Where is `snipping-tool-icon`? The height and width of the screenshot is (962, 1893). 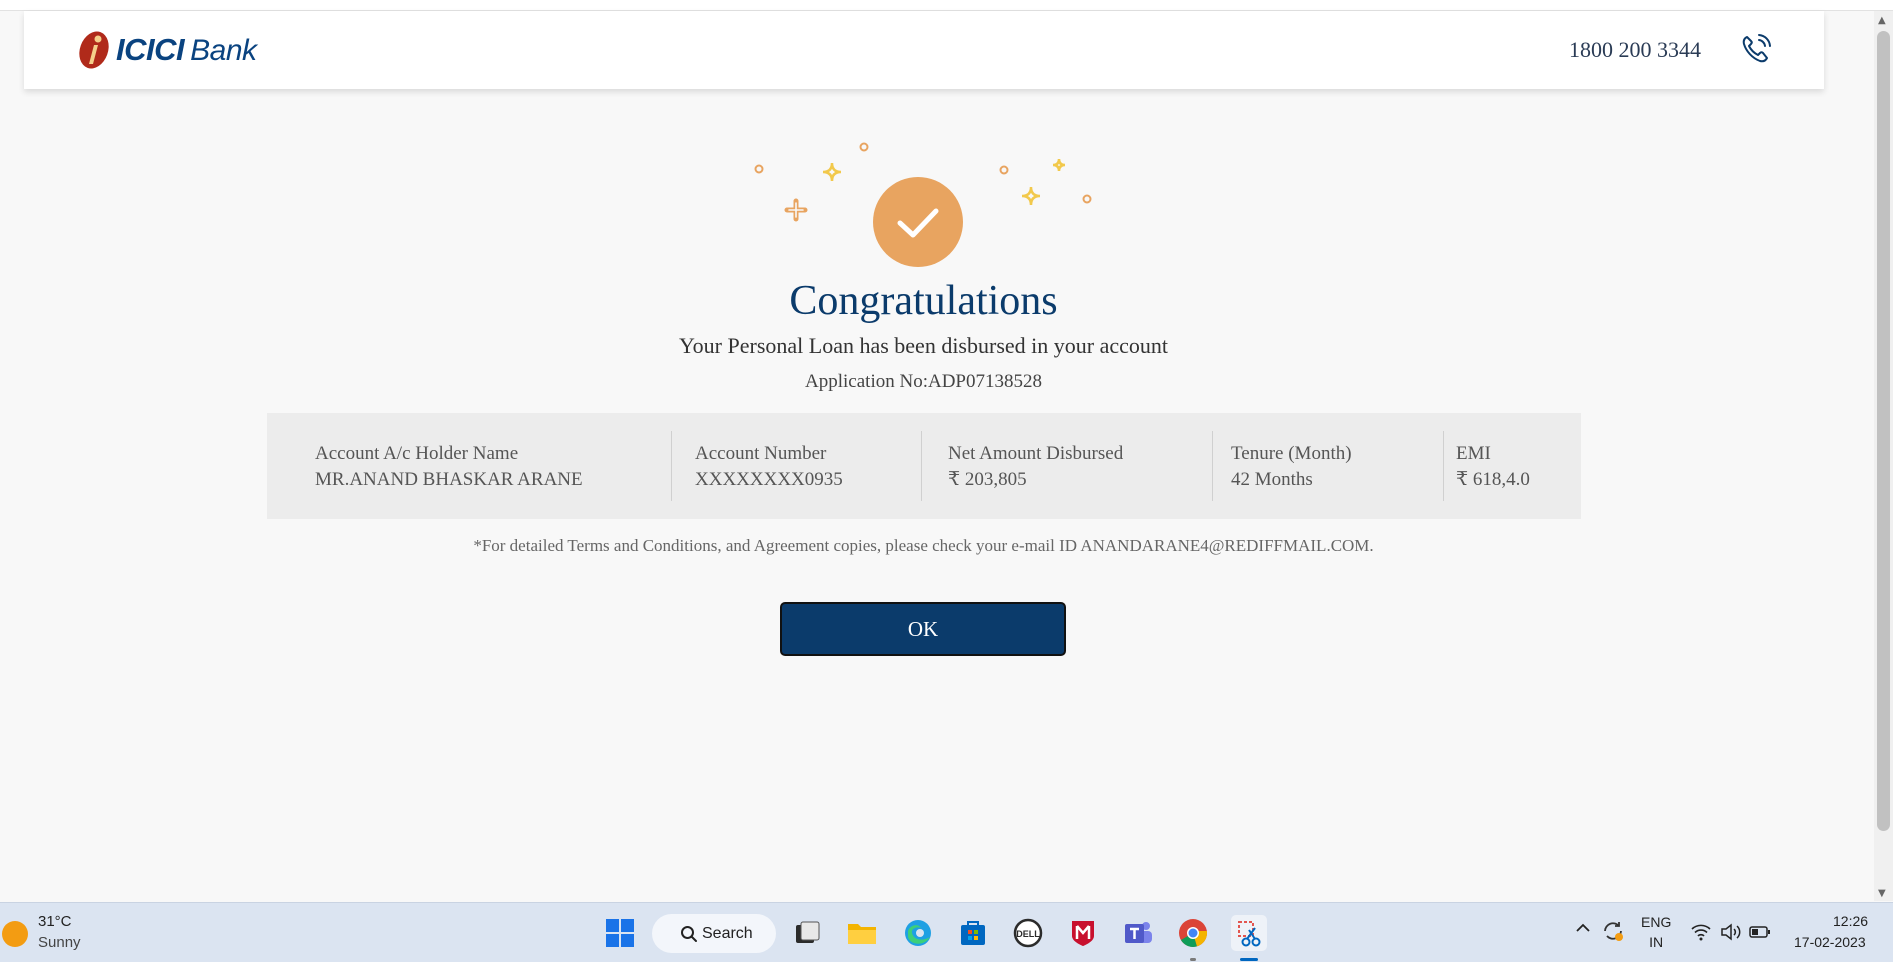 snipping-tool-icon is located at coordinates (1249, 933).